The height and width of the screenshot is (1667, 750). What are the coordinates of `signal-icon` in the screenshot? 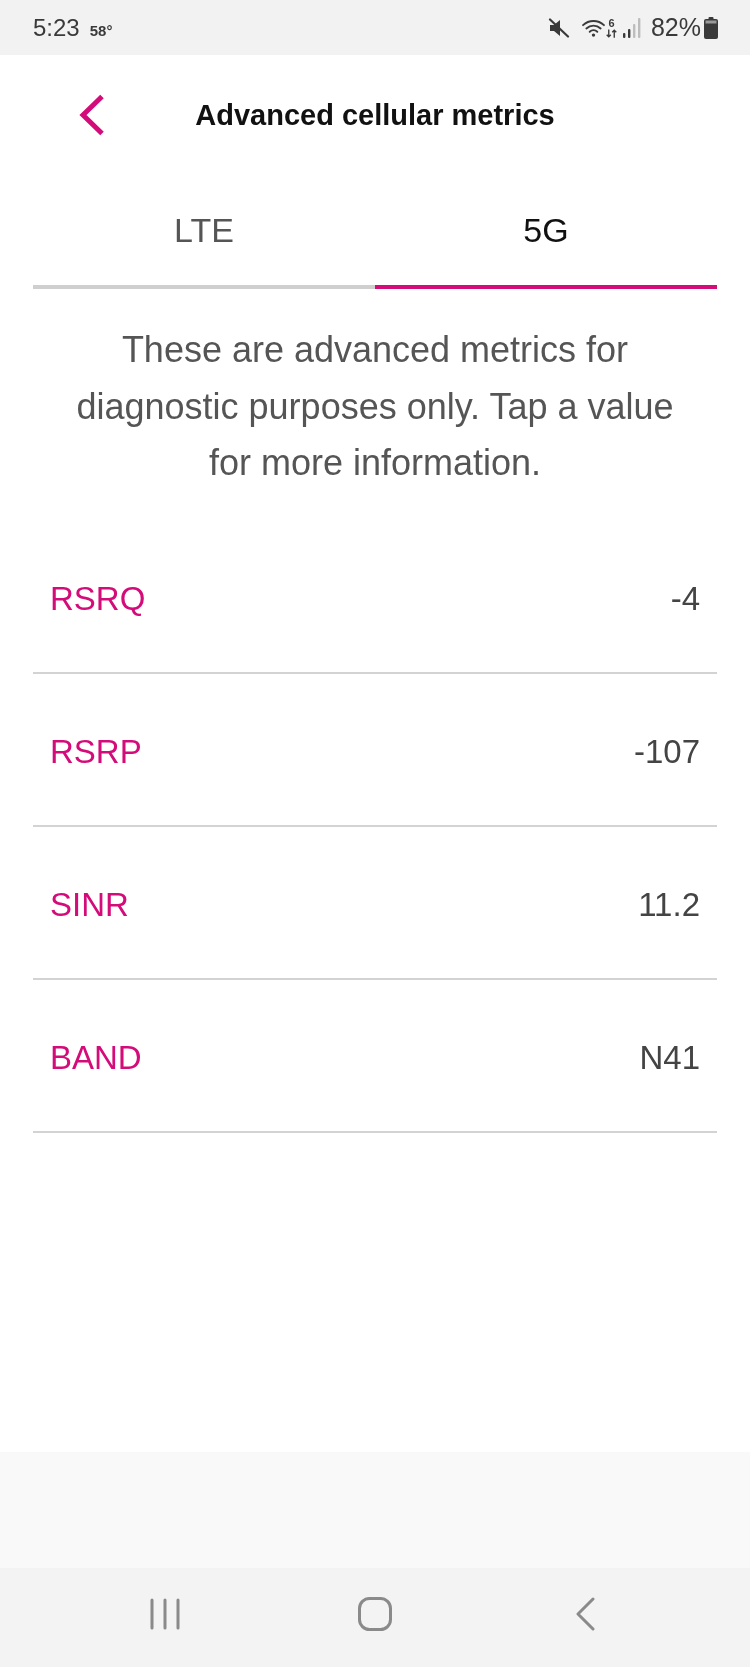 It's located at (631, 27).